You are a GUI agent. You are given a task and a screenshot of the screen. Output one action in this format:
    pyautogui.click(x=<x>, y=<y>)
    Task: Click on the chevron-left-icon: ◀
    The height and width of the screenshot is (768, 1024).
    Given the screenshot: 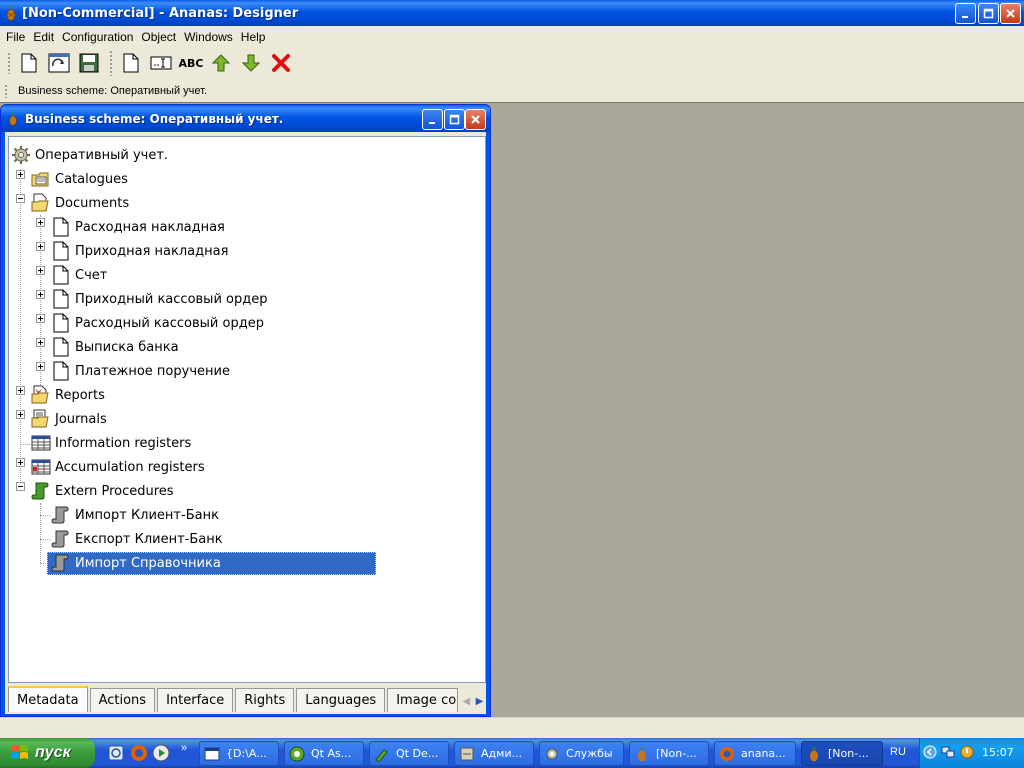 What is the action you would take?
    pyautogui.click(x=466, y=701)
    